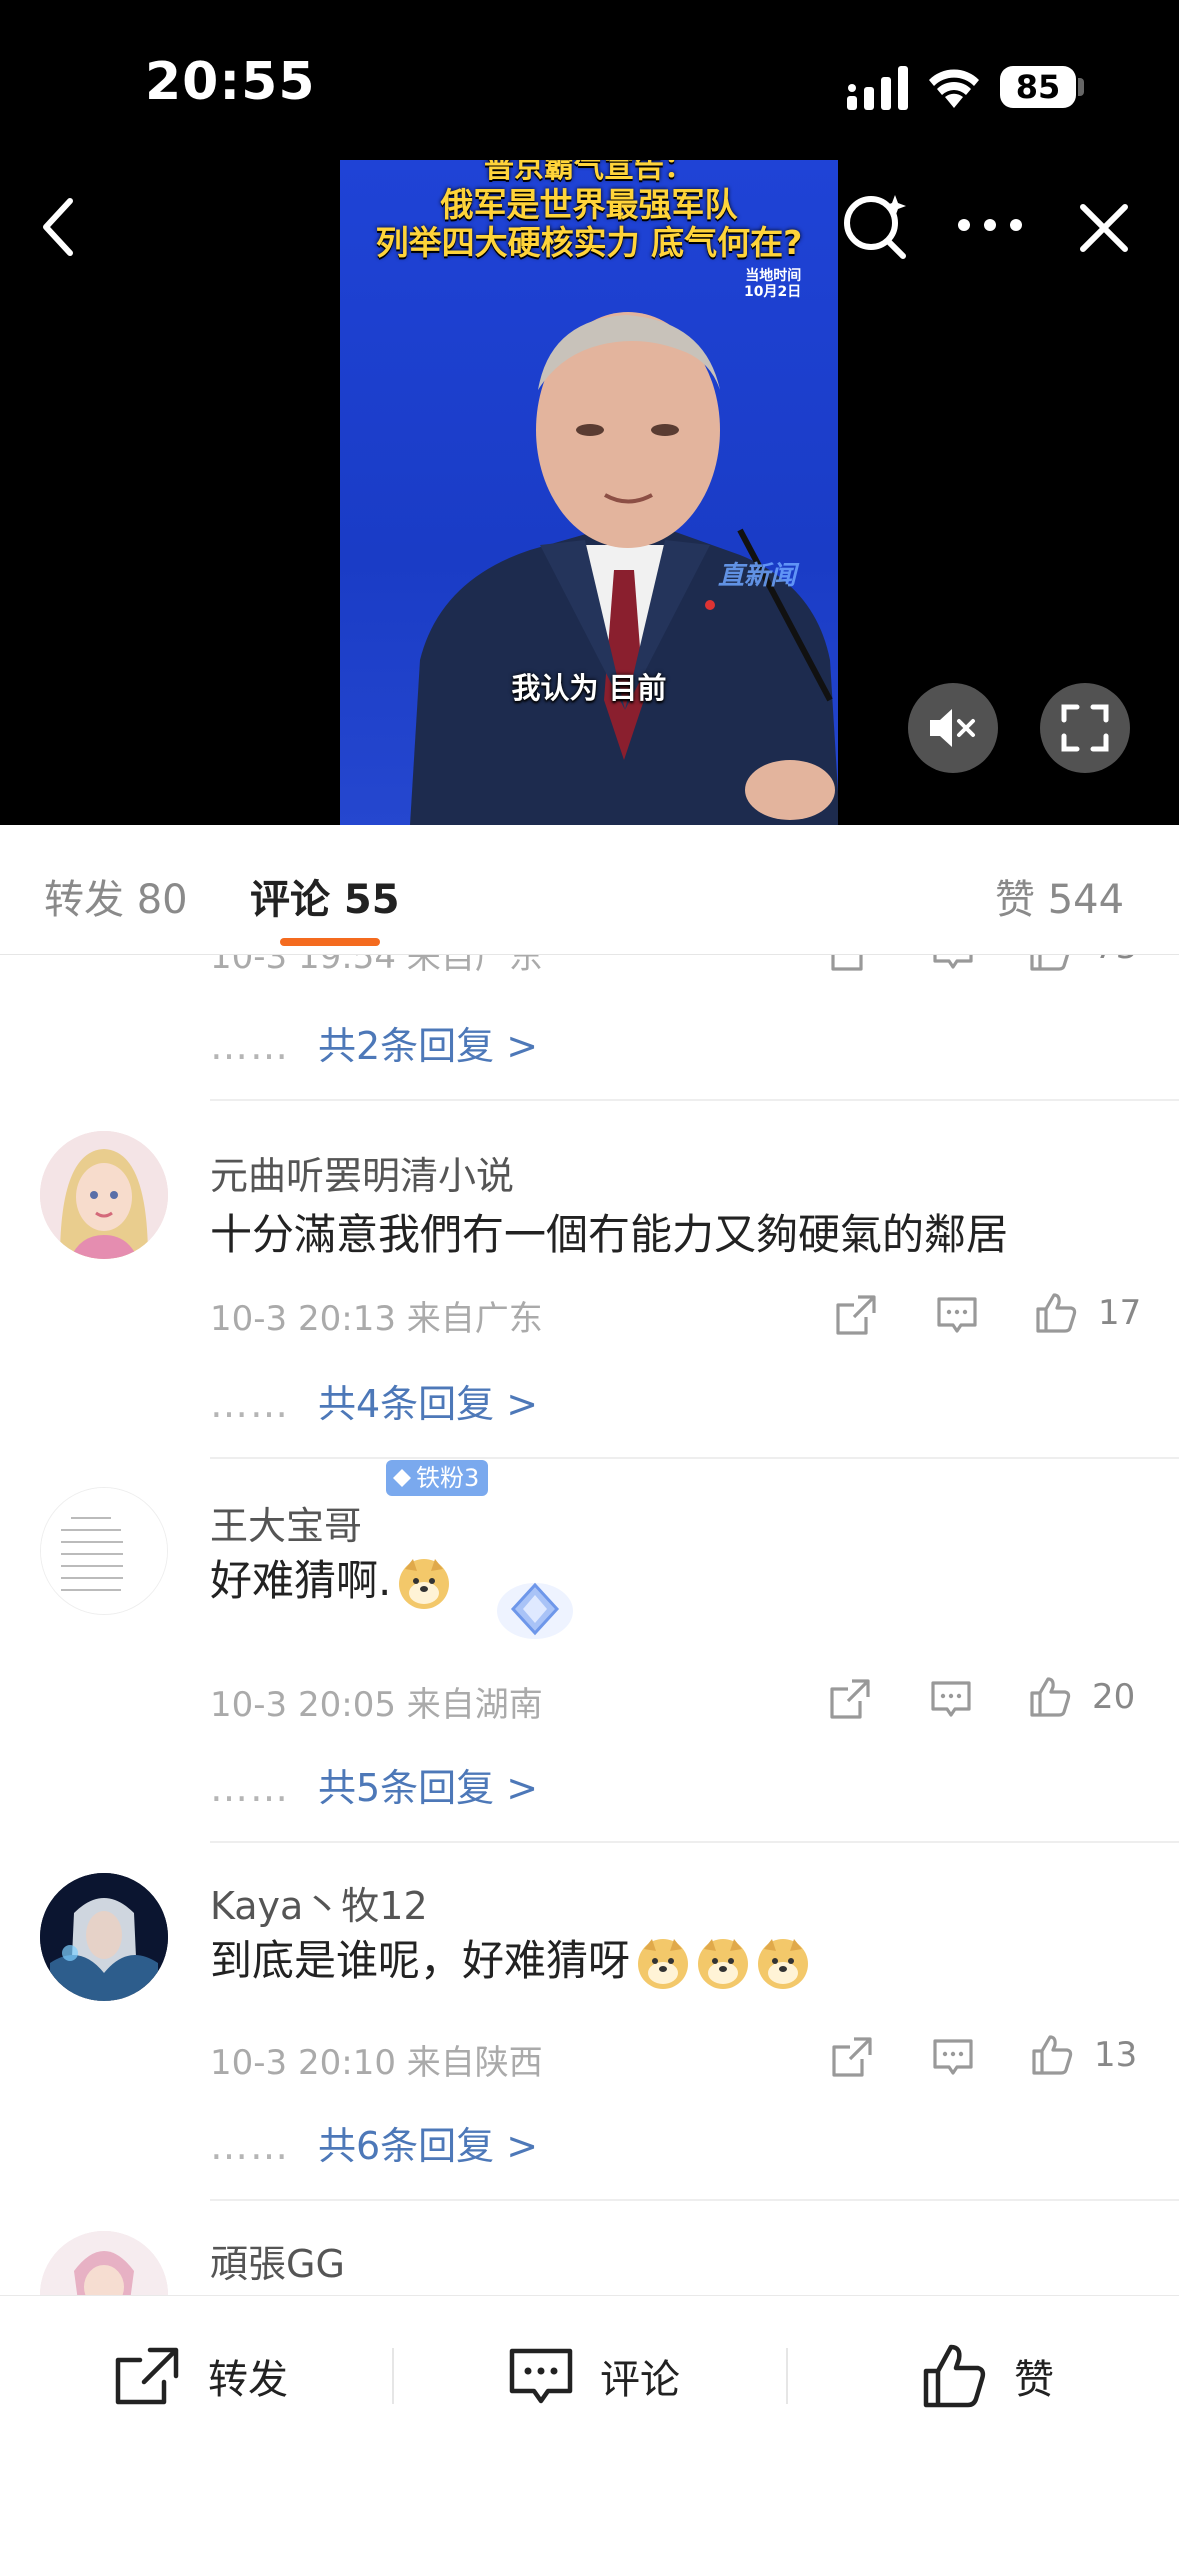 The image size is (1179, 2556). Describe the element at coordinates (609, 1234) in the screenshot. I see `comment-text: 十分滿意我們冇一個冇能力又夠硬氣的鄰居` at that location.